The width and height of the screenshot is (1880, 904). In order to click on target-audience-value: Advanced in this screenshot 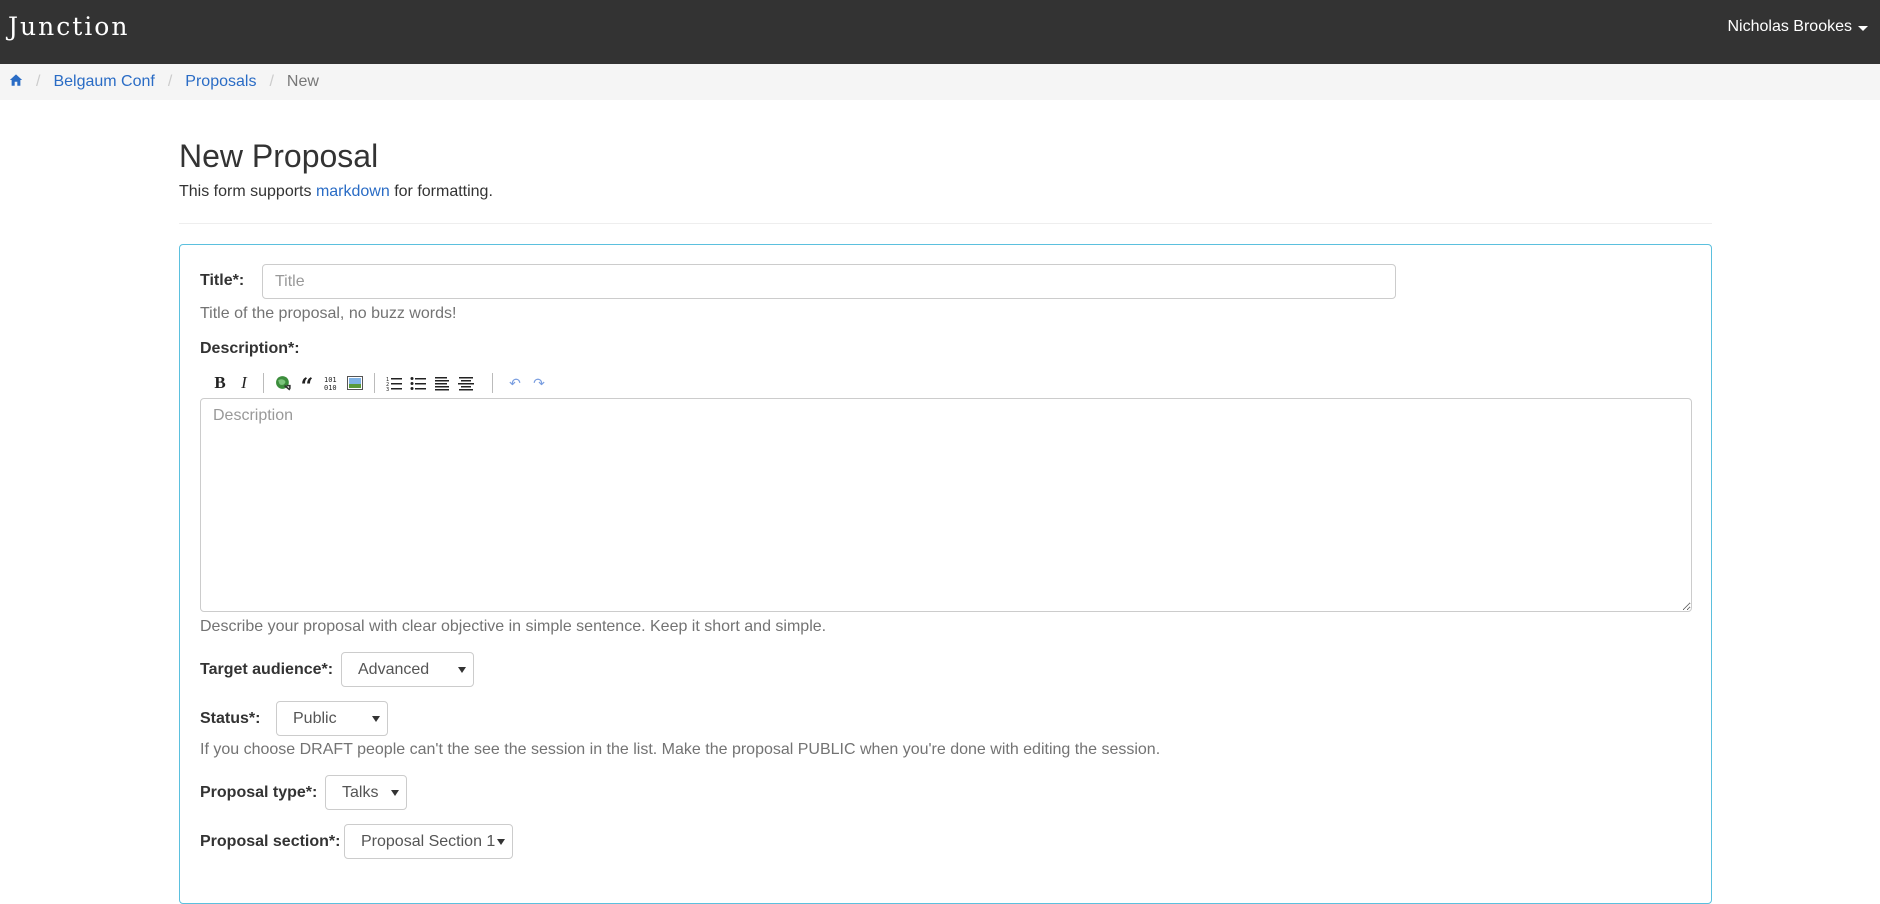, I will do `click(394, 669)`.